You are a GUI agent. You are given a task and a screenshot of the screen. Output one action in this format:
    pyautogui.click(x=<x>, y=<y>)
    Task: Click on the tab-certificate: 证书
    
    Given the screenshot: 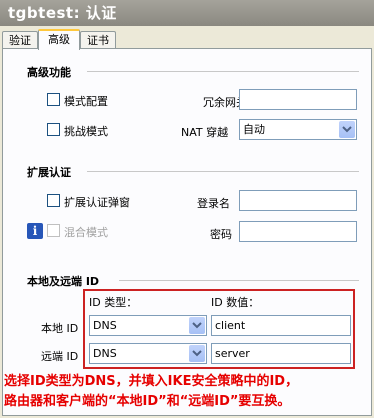 What is the action you would take?
    pyautogui.click(x=98, y=40)
    